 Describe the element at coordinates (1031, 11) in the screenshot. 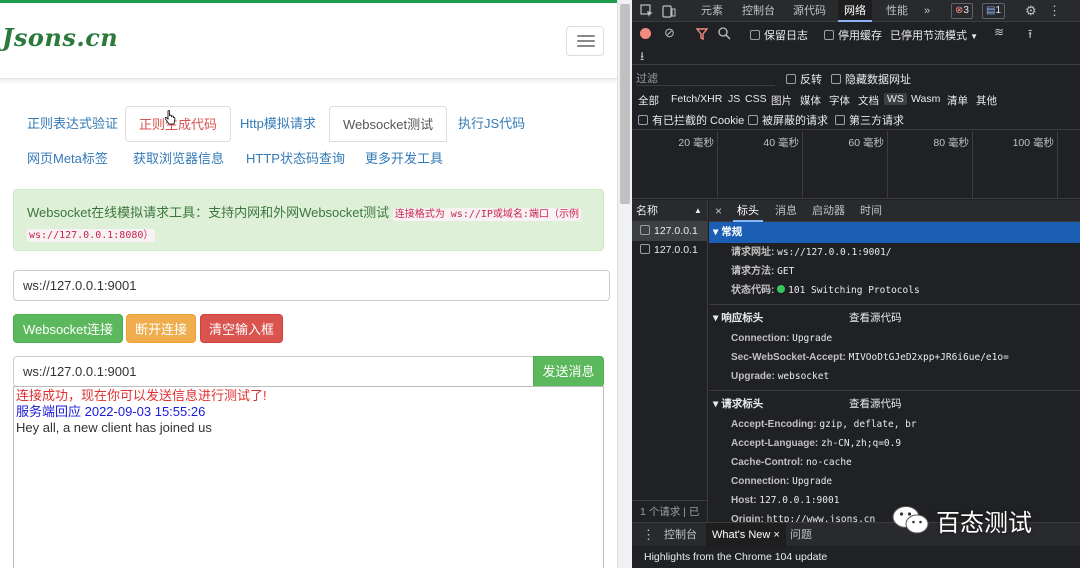

I see `settings-gear-icon: ⚙` at that location.